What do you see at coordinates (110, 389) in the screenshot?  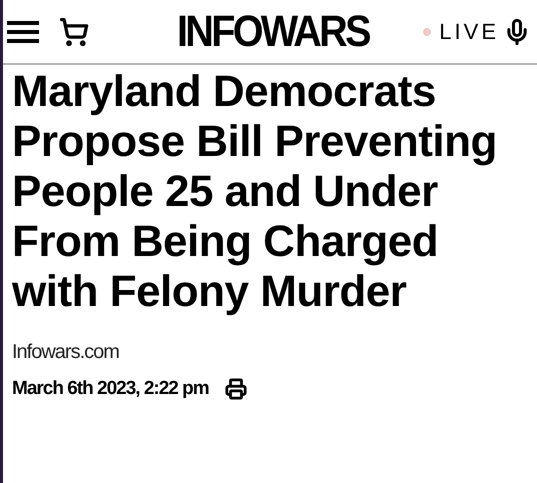 I see `article-date: March 6th 2023, 2:22 pm` at bounding box center [110, 389].